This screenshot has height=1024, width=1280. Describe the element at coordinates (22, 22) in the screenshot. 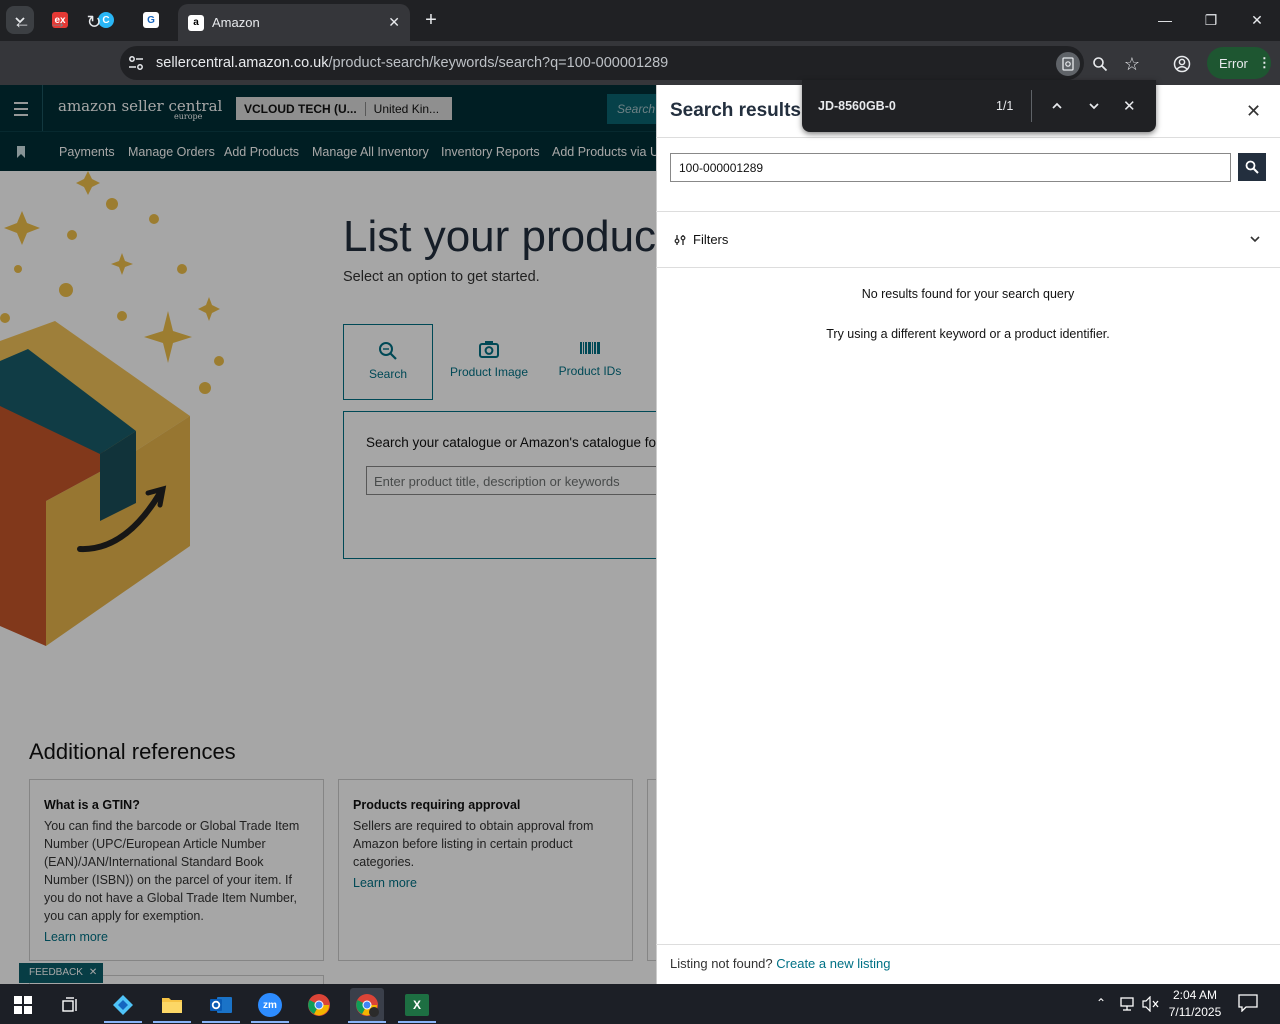

I see `back-arrow-icon: ←` at that location.